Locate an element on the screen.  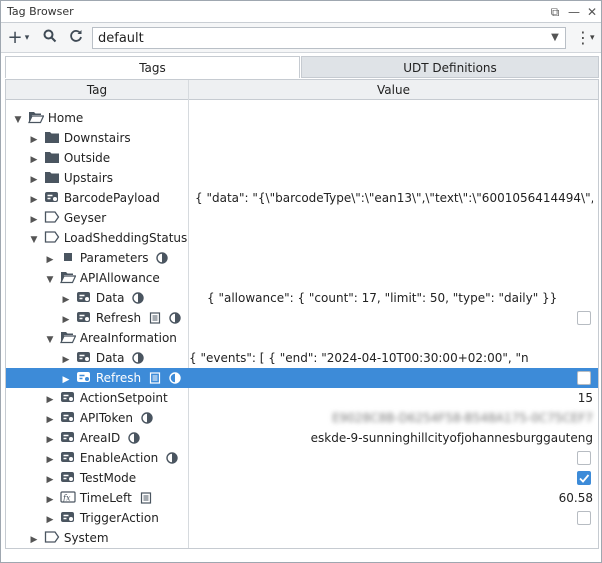
column-header-tag: Tag is located at coordinates (97, 90).